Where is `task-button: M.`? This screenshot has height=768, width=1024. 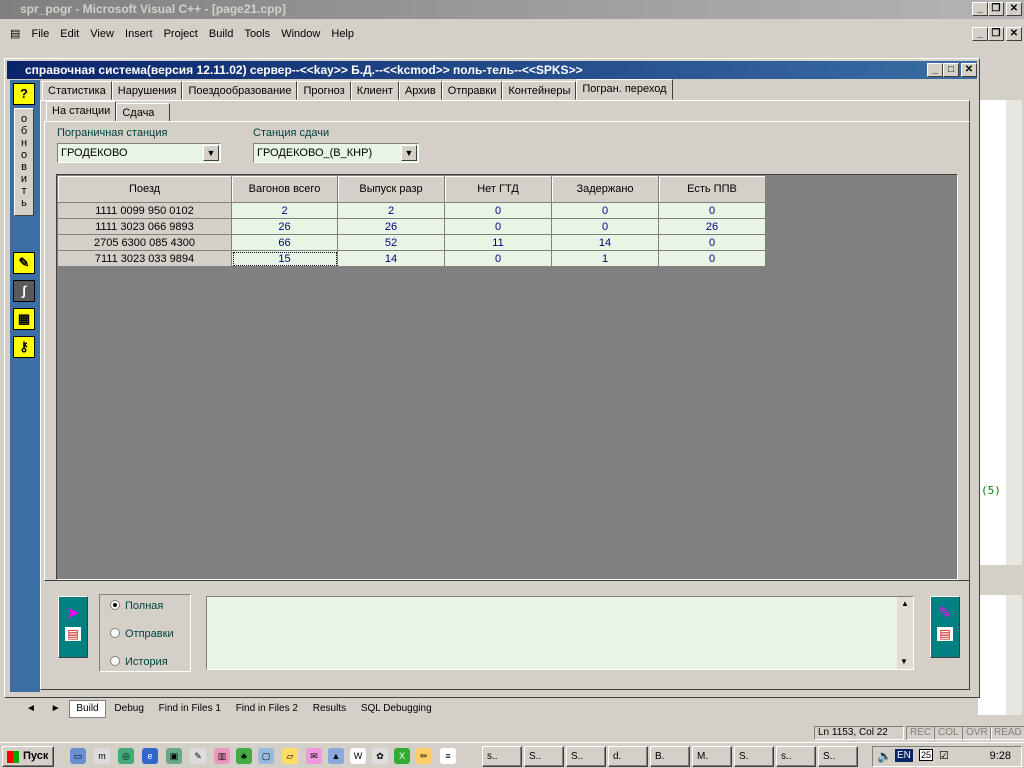
task-button: M. is located at coordinates (712, 756).